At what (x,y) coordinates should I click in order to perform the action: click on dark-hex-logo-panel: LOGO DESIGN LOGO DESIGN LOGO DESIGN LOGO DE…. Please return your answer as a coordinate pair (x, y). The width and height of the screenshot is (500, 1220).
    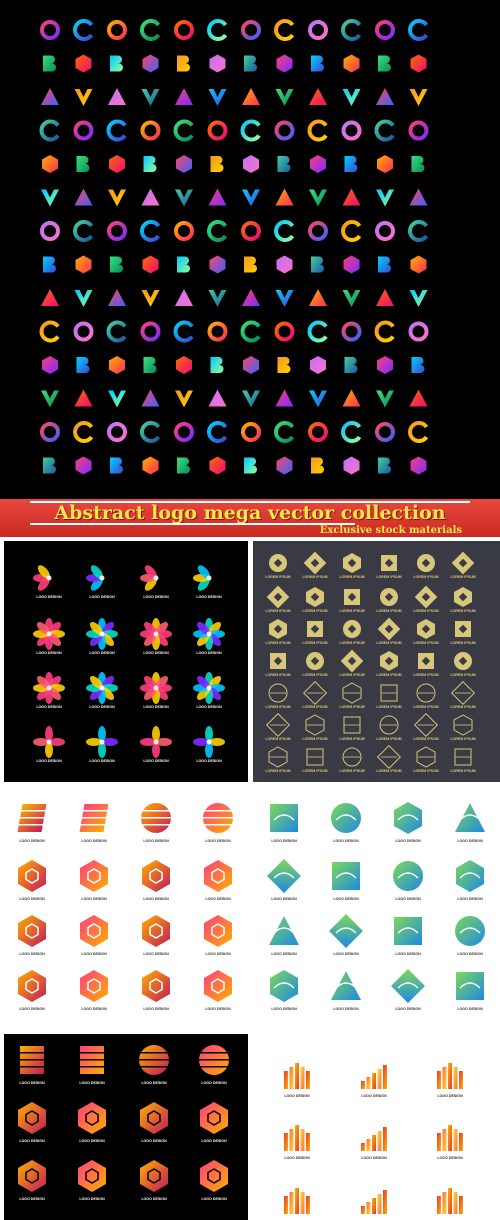
    Looking at the image, I should click on (126, 1127).